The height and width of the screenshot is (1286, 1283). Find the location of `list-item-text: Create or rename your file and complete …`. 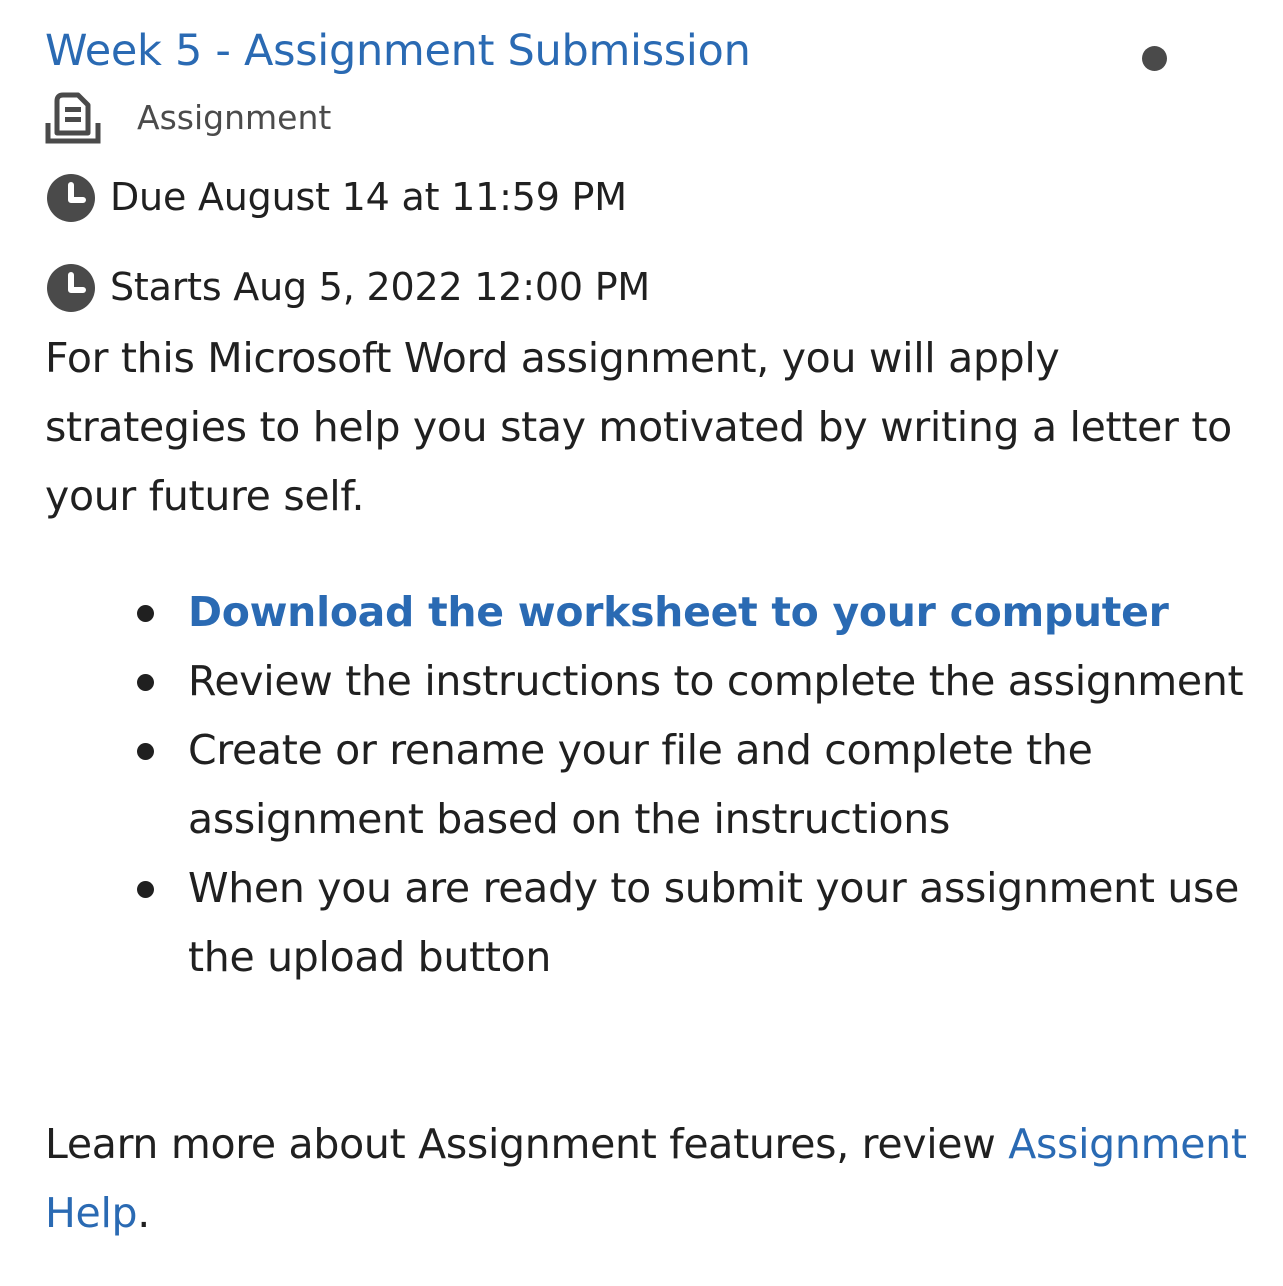

list-item-text: Create or rename your file and complete … is located at coordinates (640, 784).